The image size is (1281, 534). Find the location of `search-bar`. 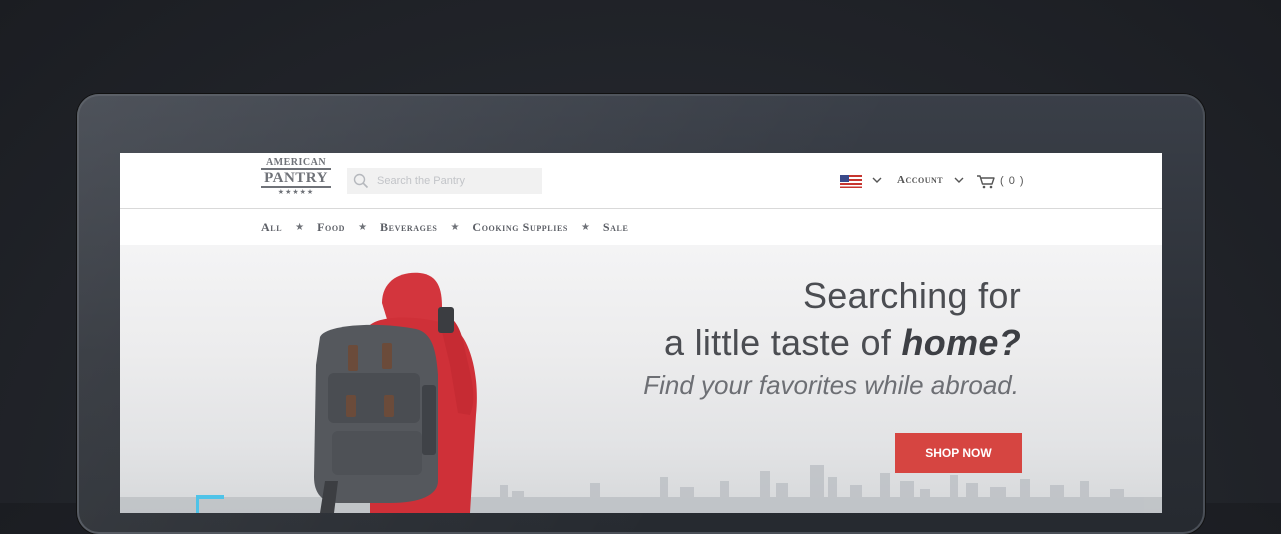

search-bar is located at coordinates (444, 181).